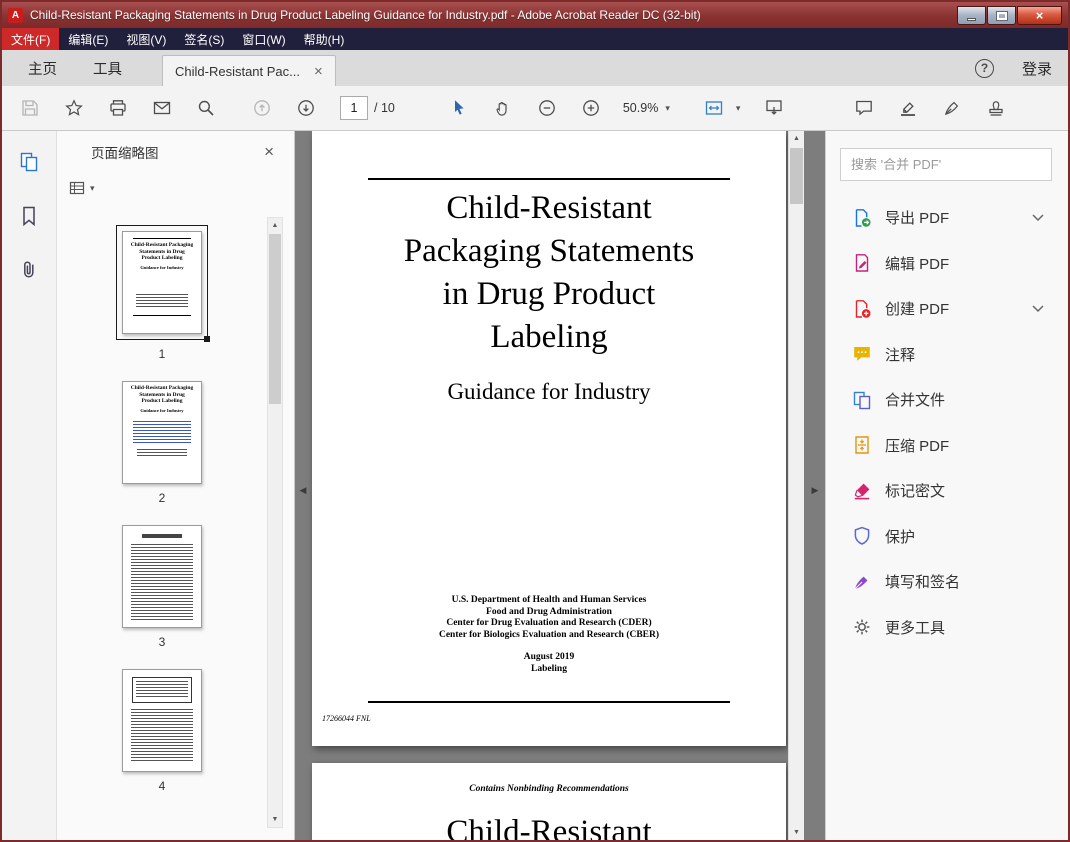 The width and height of the screenshot is (1070, 842). I want to click on minimize-button, so click(971, 15).